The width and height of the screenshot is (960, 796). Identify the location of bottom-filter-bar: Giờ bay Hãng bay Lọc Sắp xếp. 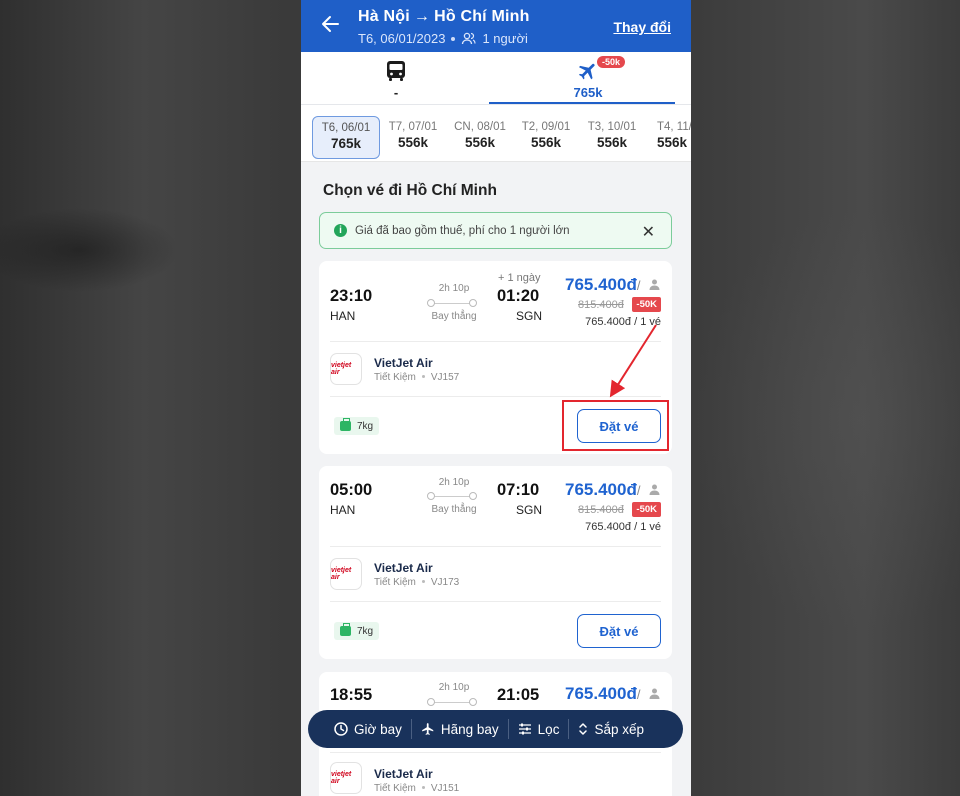
(495, 729).